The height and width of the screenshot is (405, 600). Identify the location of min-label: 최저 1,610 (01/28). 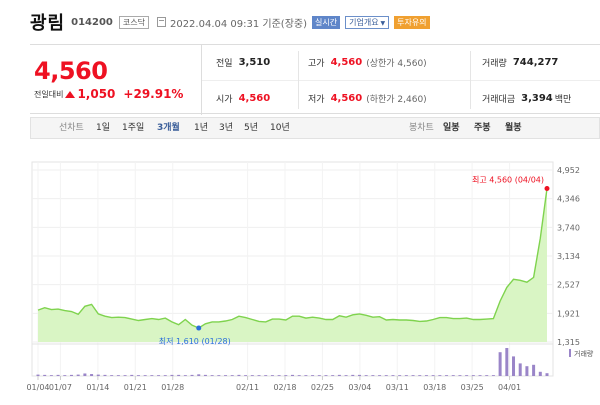
(195, 341).